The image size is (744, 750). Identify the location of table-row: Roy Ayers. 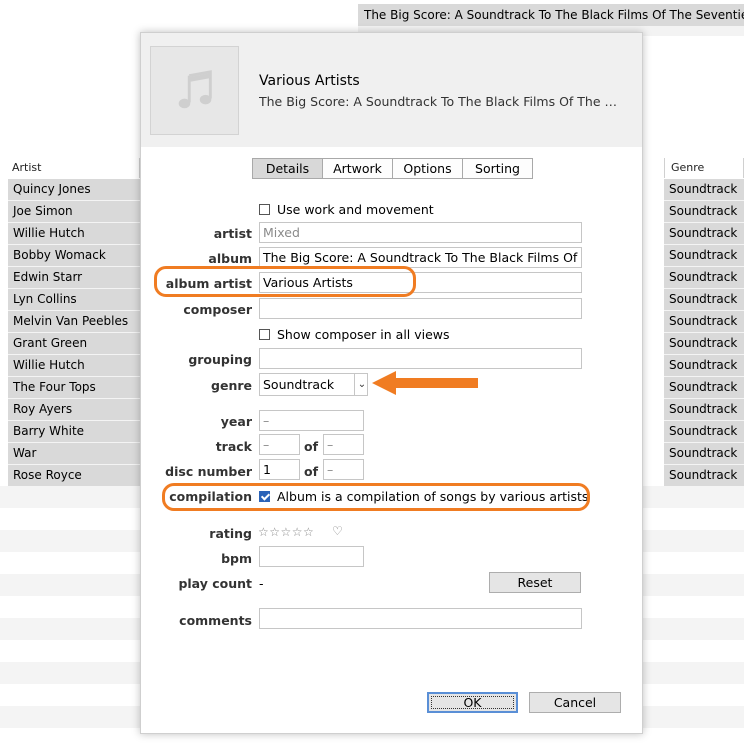
(74, 410).